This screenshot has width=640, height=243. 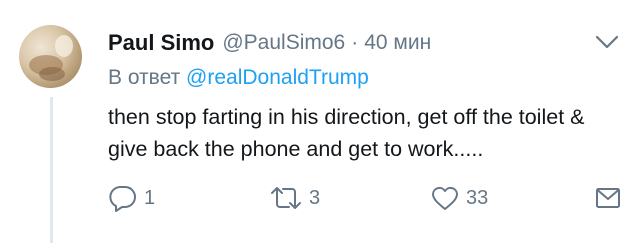 What do you see at coordinates (122, 199) in the screenshot?
I see `reply-icon` at bounding box center [122, 199].